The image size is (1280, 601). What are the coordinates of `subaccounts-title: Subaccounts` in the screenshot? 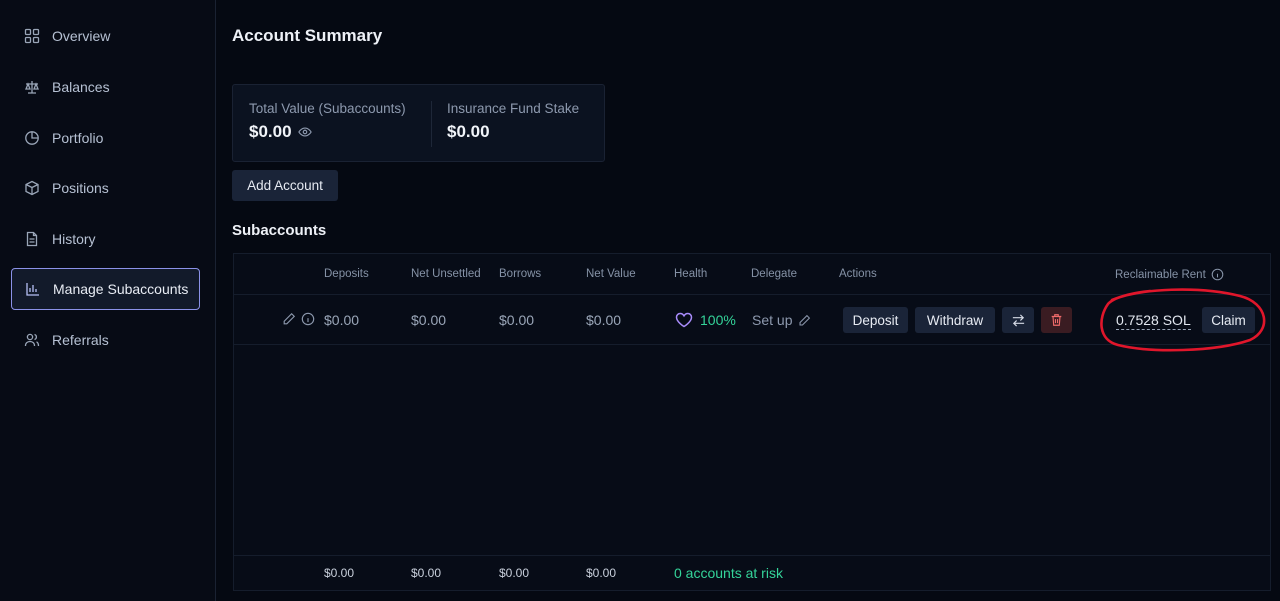 It's located at (279, 230).